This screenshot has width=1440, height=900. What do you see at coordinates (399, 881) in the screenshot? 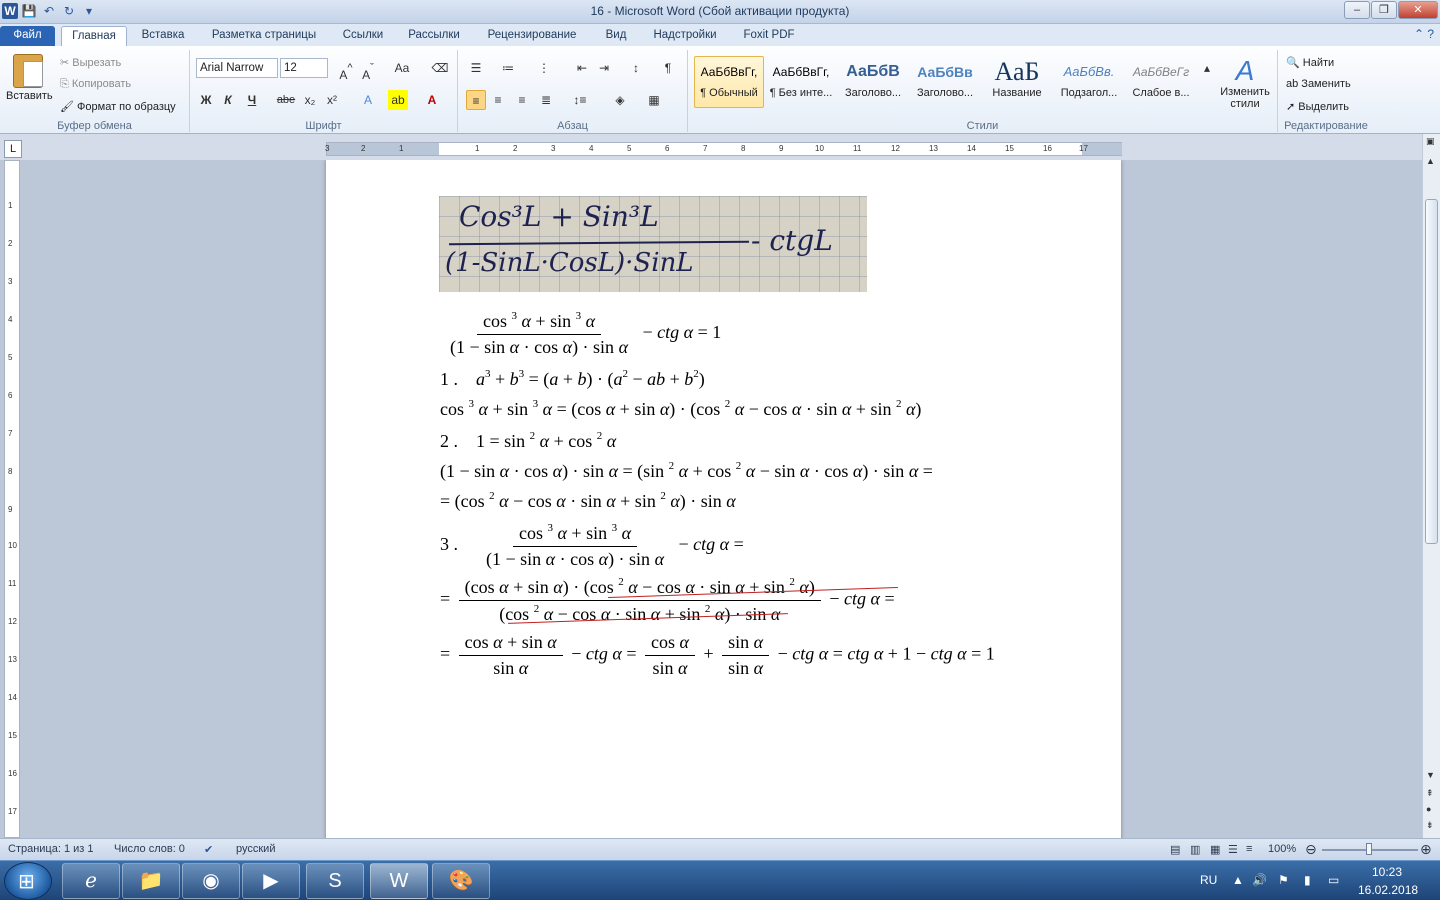
I see `word-taskbar-icon: W` at bounding box center [399, 881].